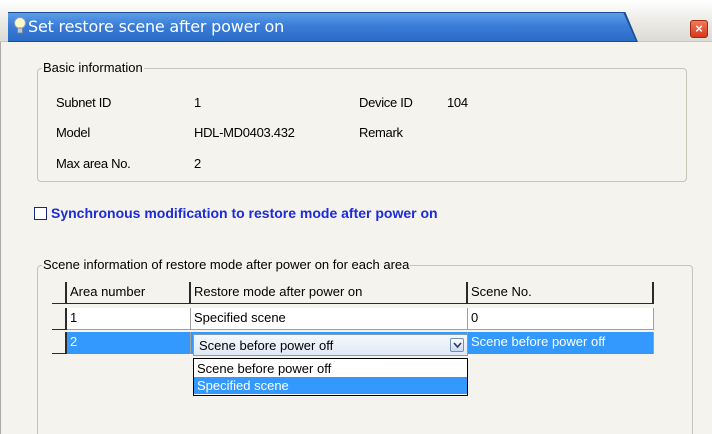 The width and height of the screenshot is (712, 434). Describe the element at coordinates (156, 26) in the screenshot. I see `window-title: Set restore scene after power on` at that location.